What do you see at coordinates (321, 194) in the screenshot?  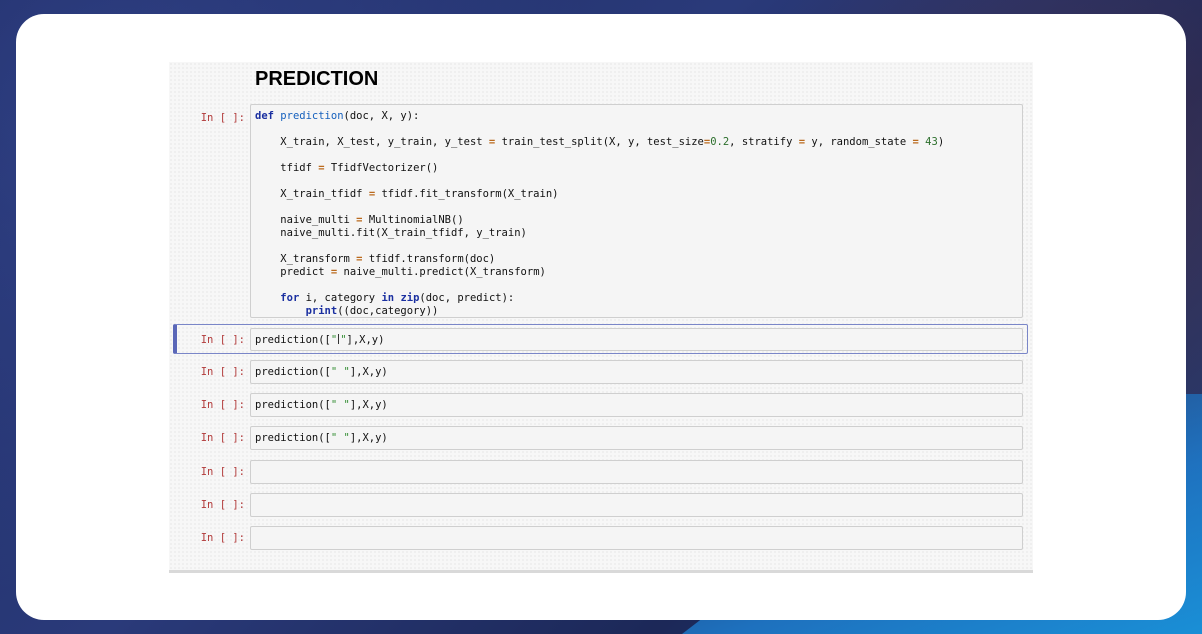 I see `code-token: X_train_tfidf` at bounding box center [321, 194].